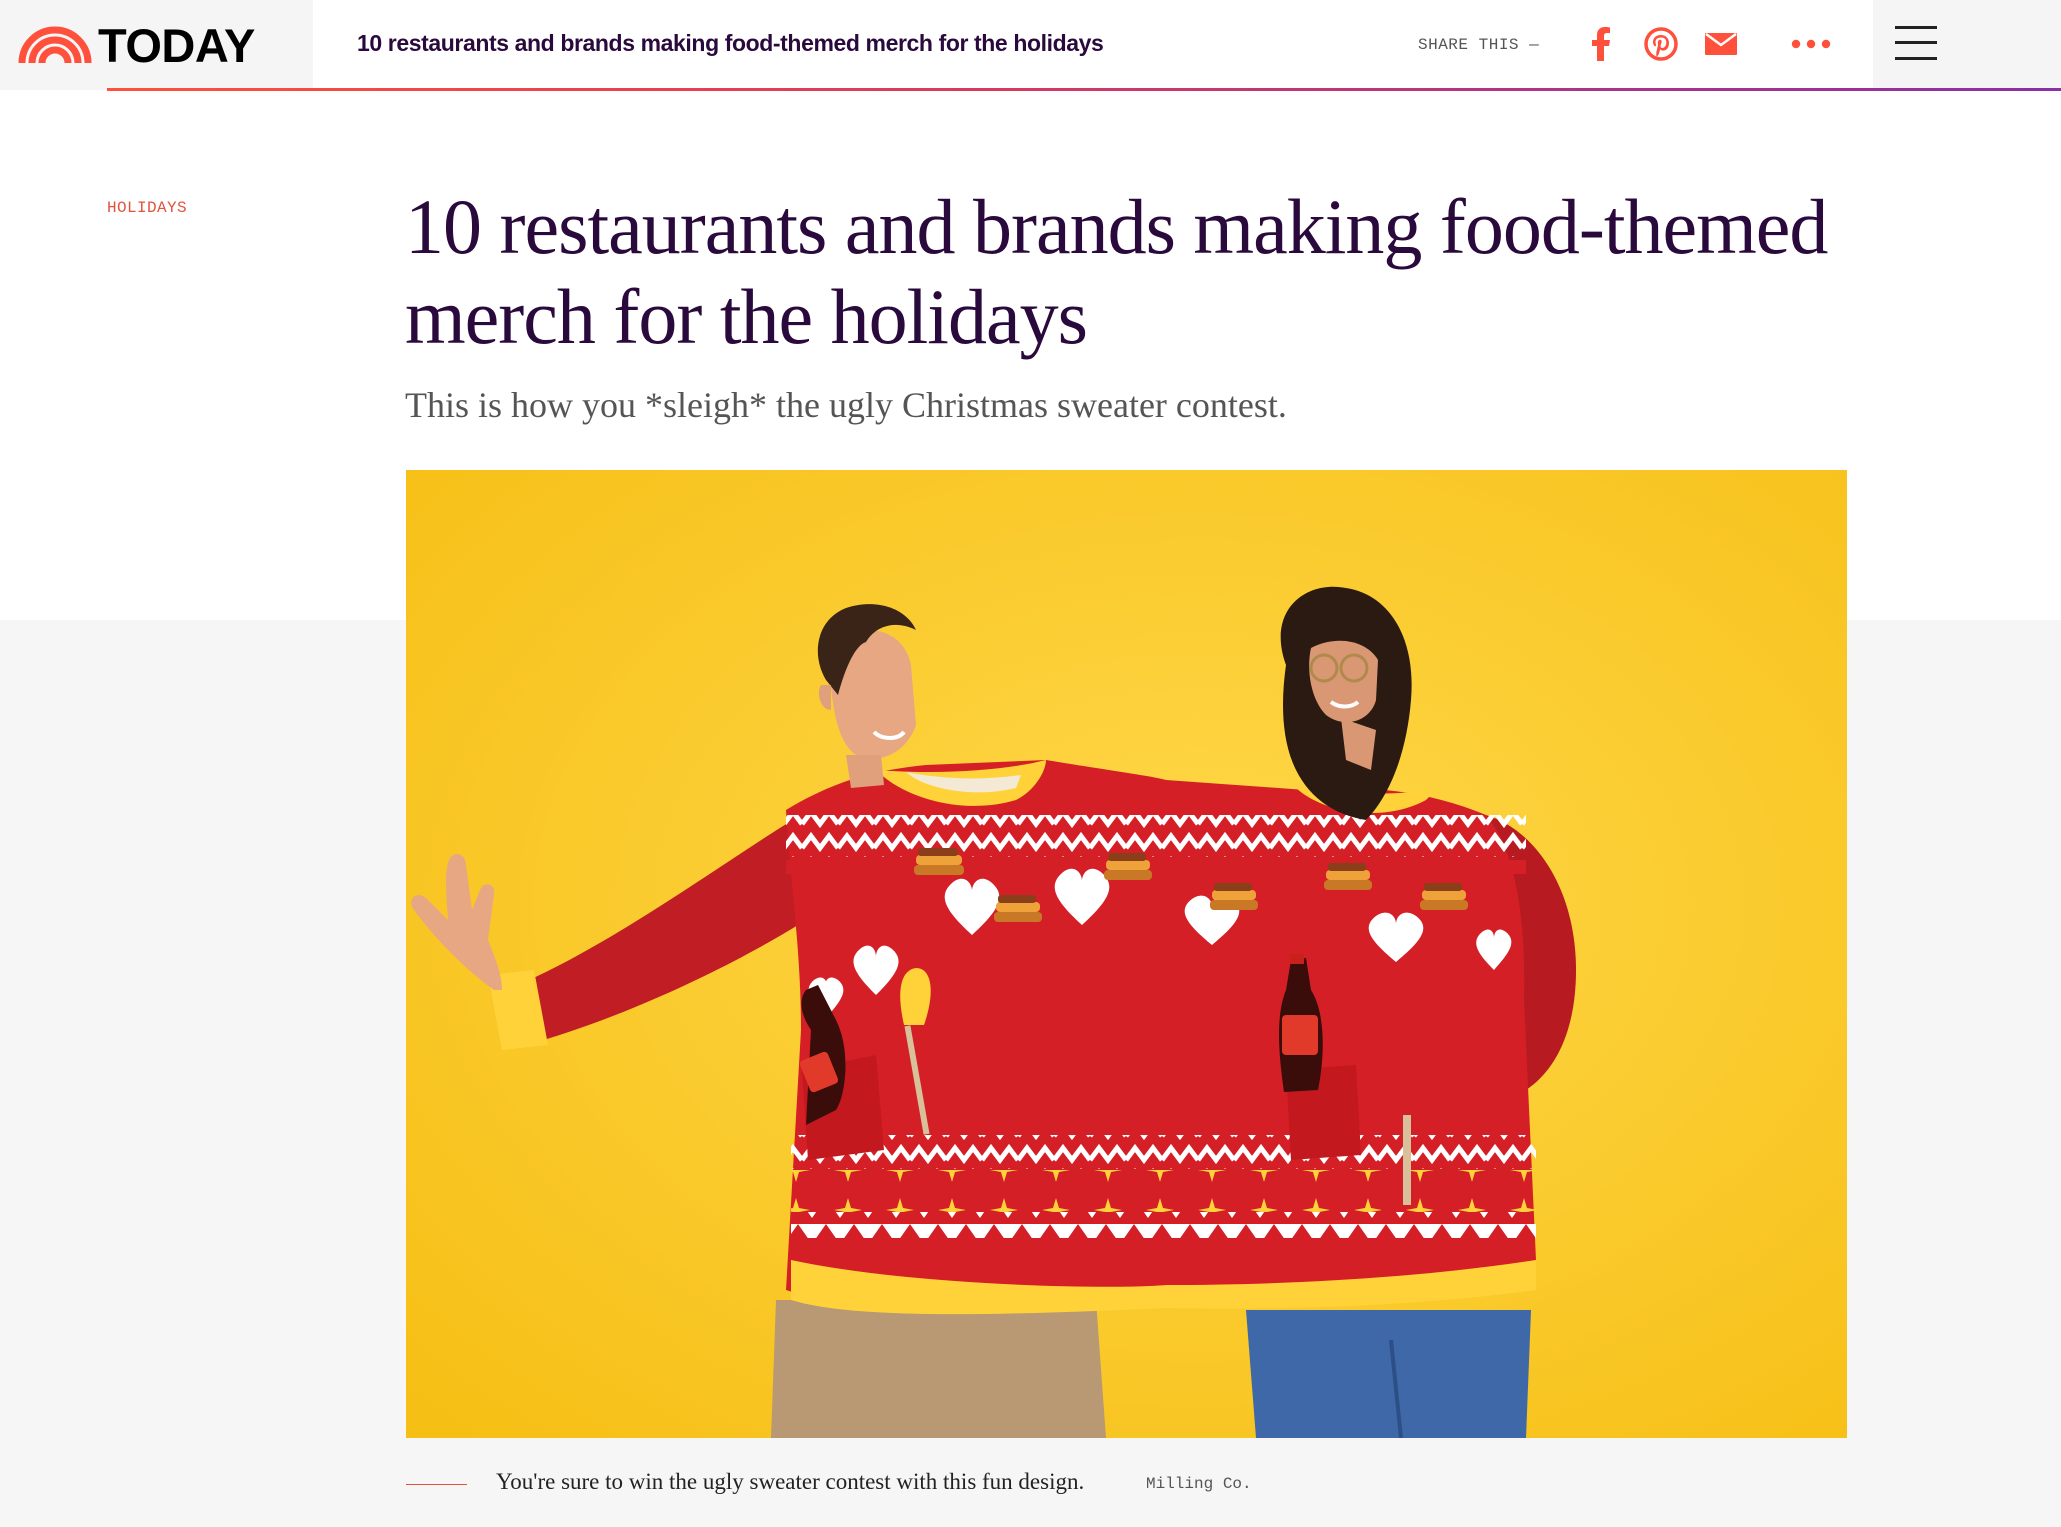 The width and height of the screenshot is (2061, 1527). I want to click on pinterest-icon, so click(1661, 44).